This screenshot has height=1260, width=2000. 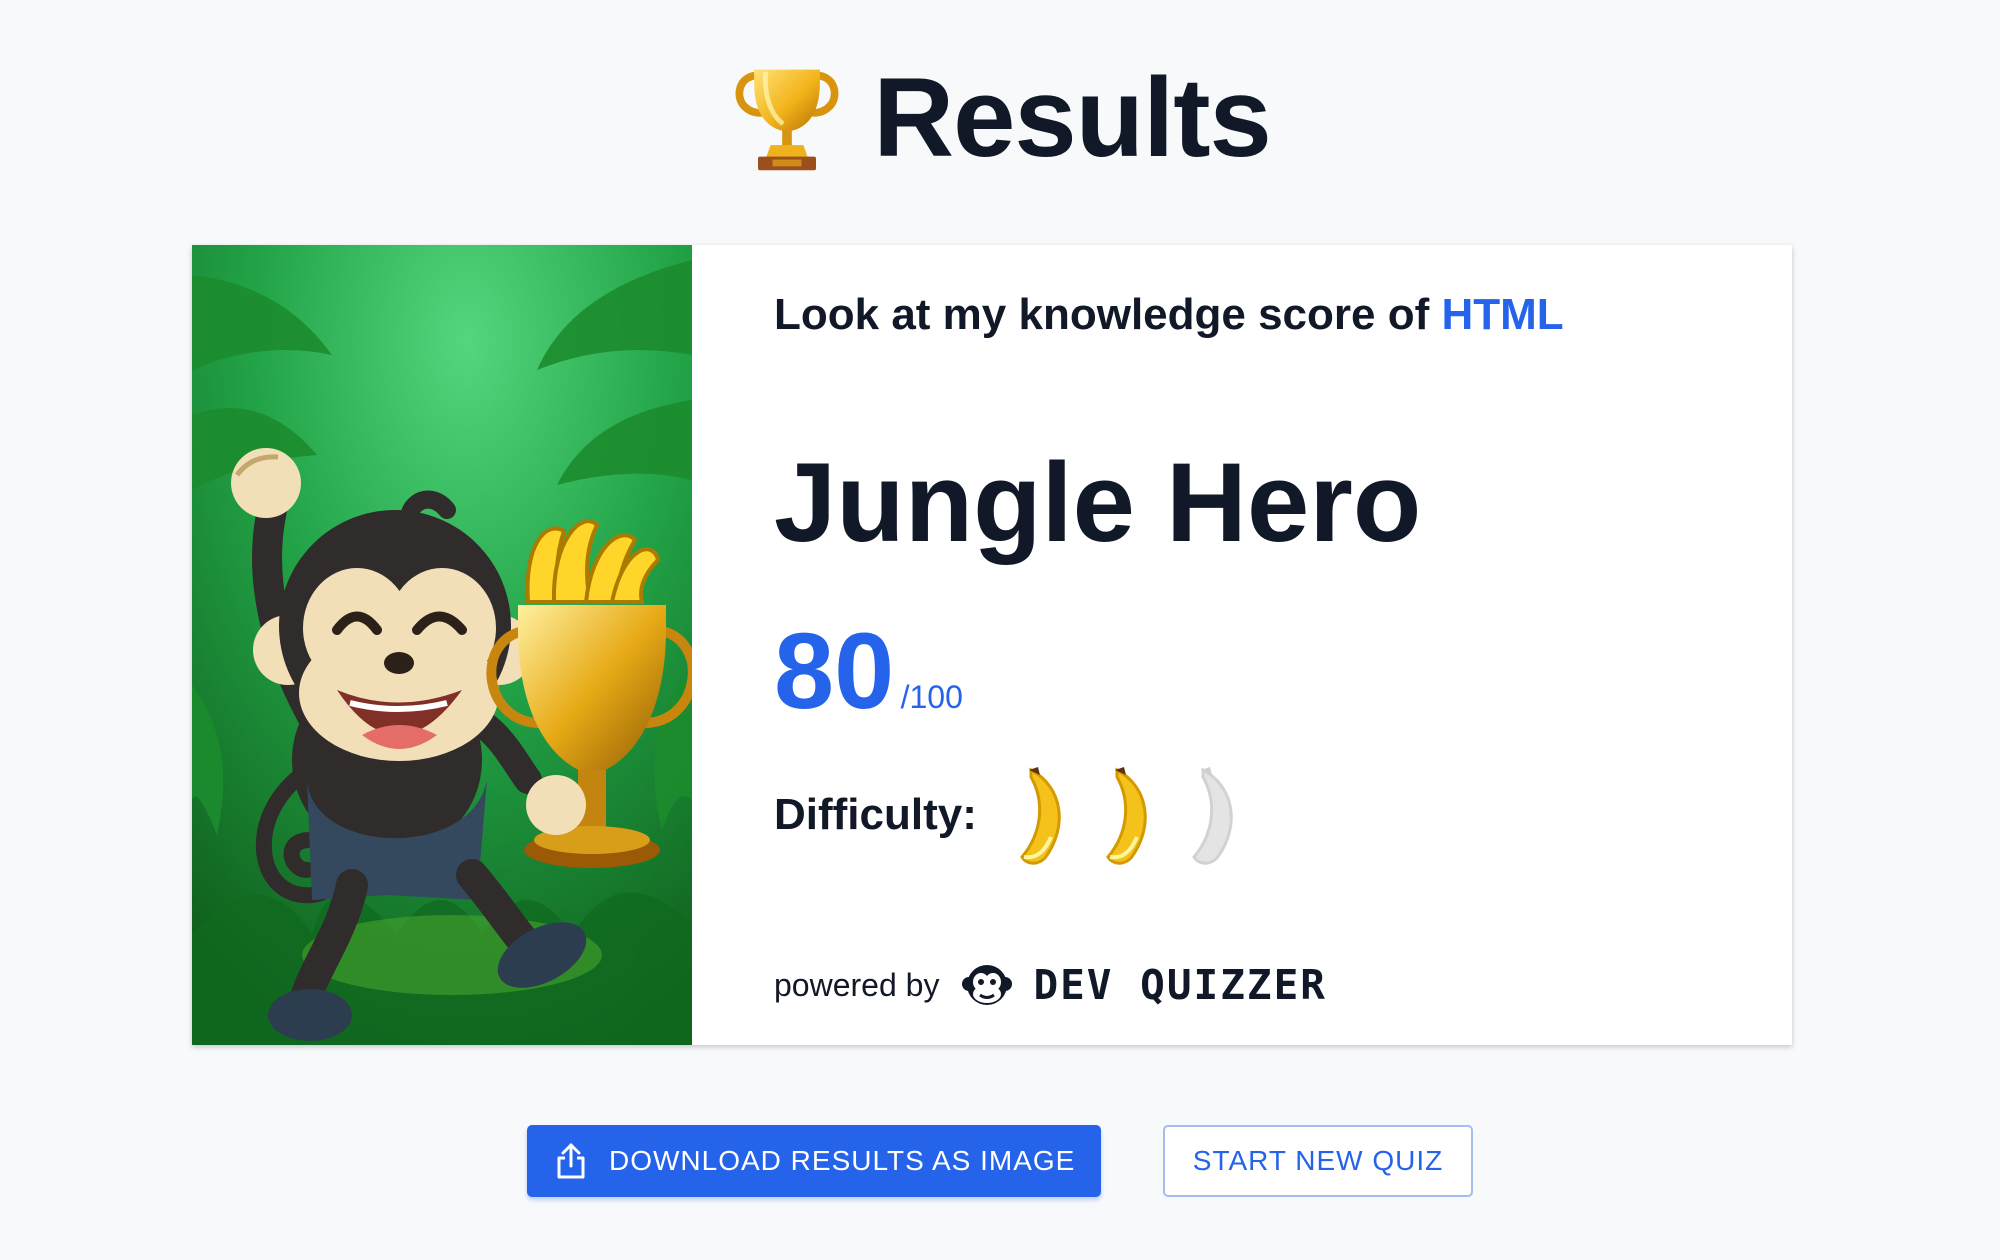 I want to click on score-max: /100, so click(x=931, y=697).